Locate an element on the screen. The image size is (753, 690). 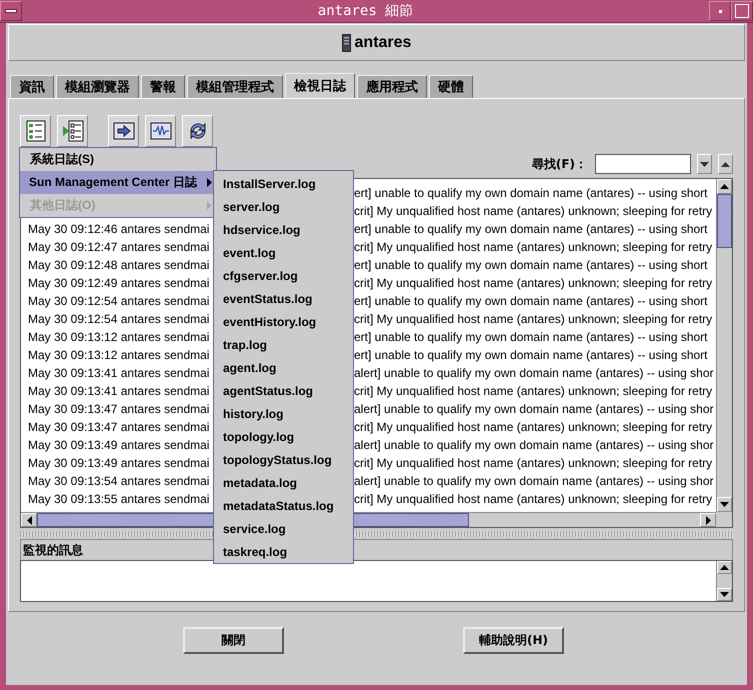
log-text: May 30 09:13:55 antares sendmai is located at coordinates (119, 499).